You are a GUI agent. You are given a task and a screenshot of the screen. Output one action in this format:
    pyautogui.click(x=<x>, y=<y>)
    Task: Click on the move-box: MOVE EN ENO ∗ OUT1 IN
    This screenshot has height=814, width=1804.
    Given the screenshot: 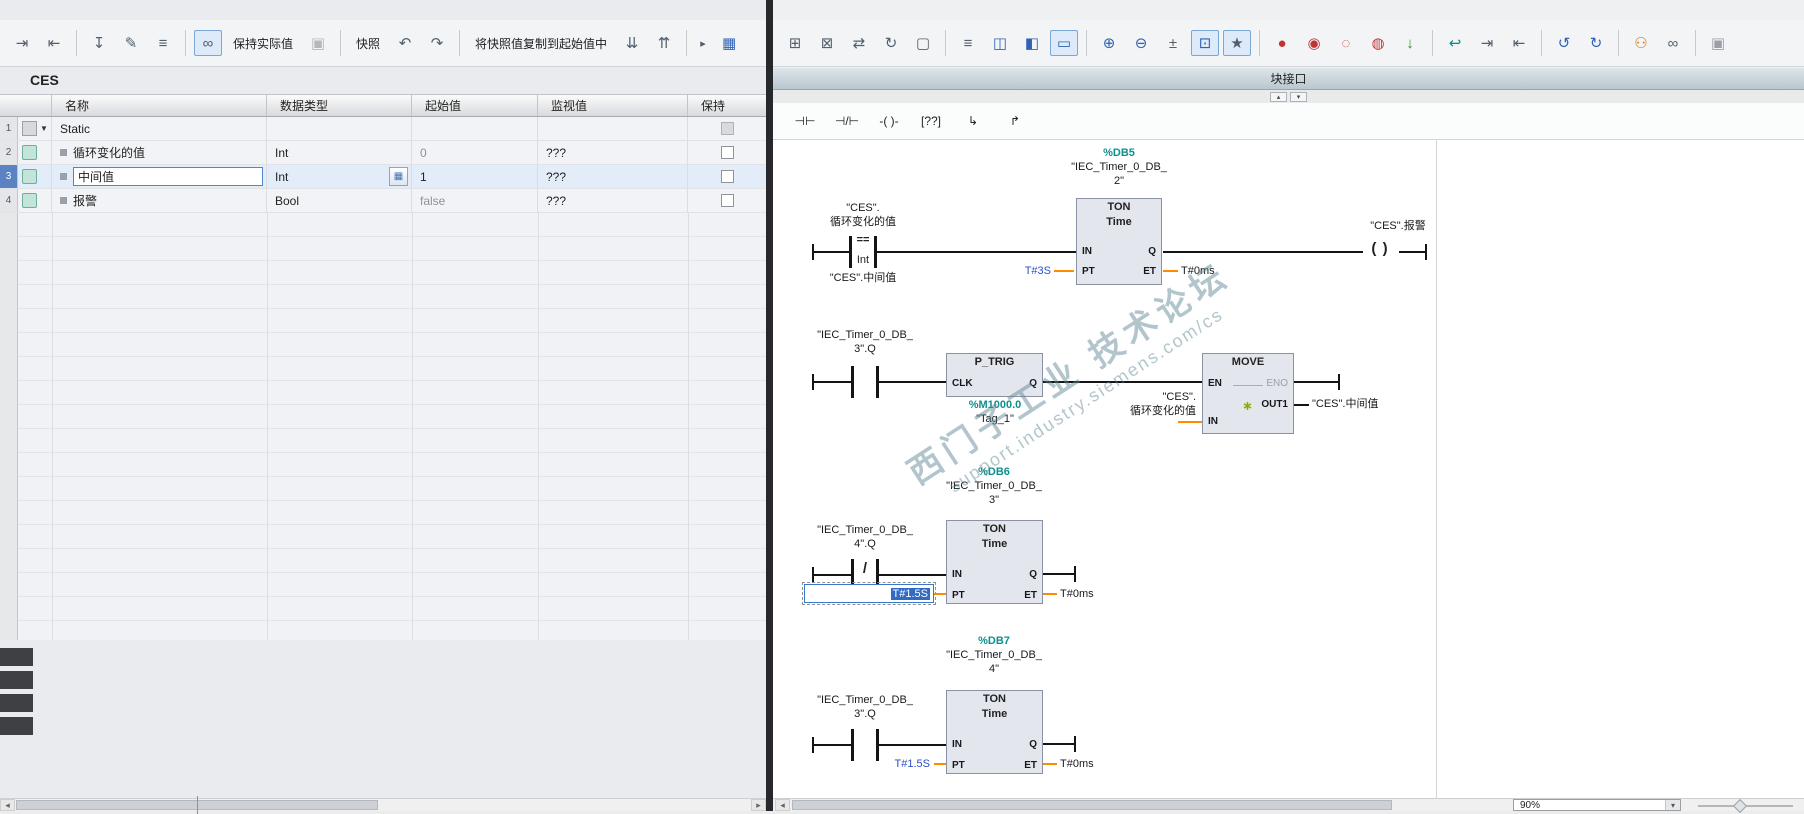 What is the action you would take?
    pyautogui.click(x=1248, y=393)
    